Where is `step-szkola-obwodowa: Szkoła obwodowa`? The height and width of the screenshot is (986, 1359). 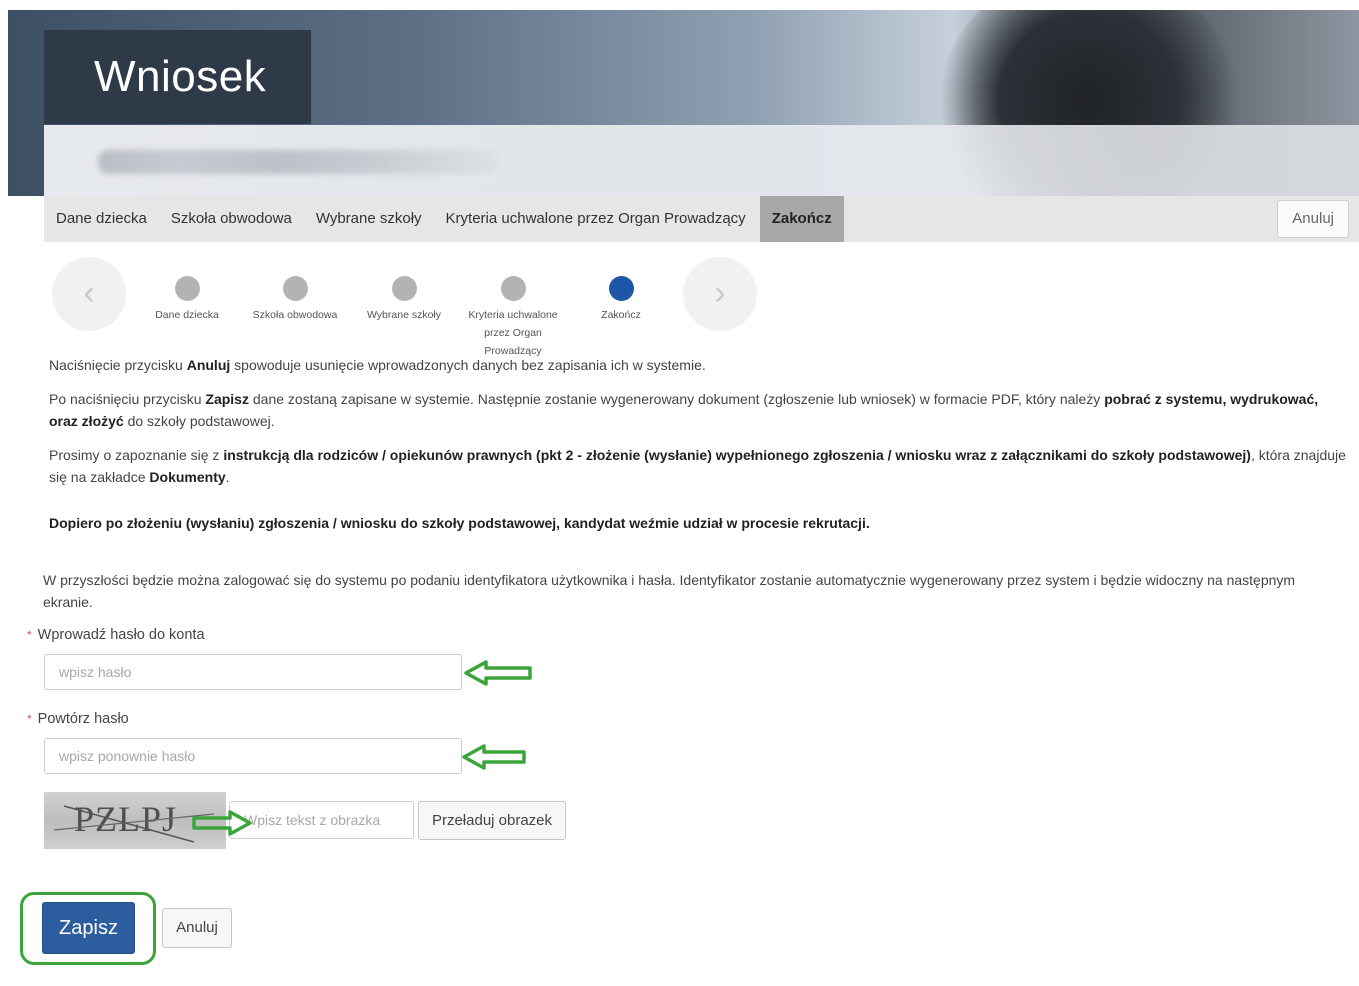
step-szkola-obwodowa: Szkoła obwodowa is located at coordinates (295, 300).